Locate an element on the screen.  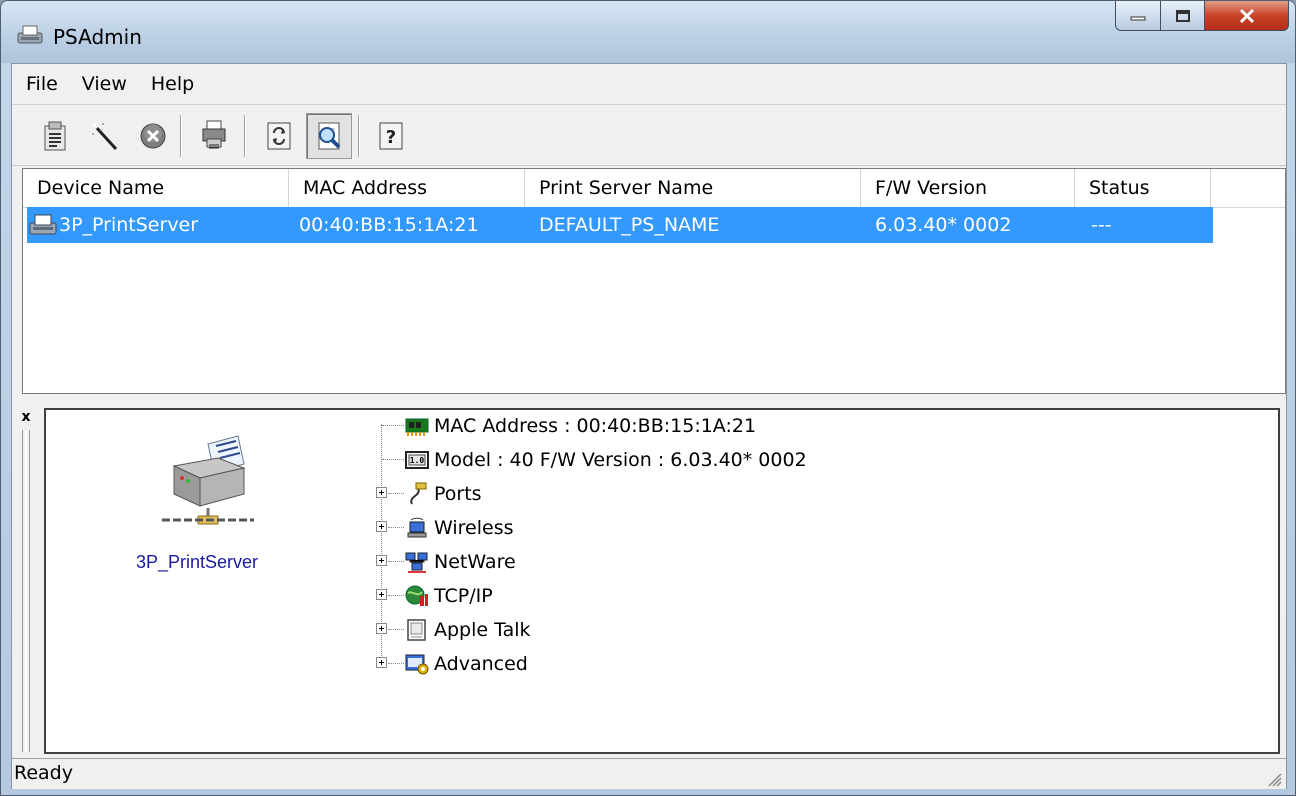
pane-splitter is located at coordinates (649, 400).